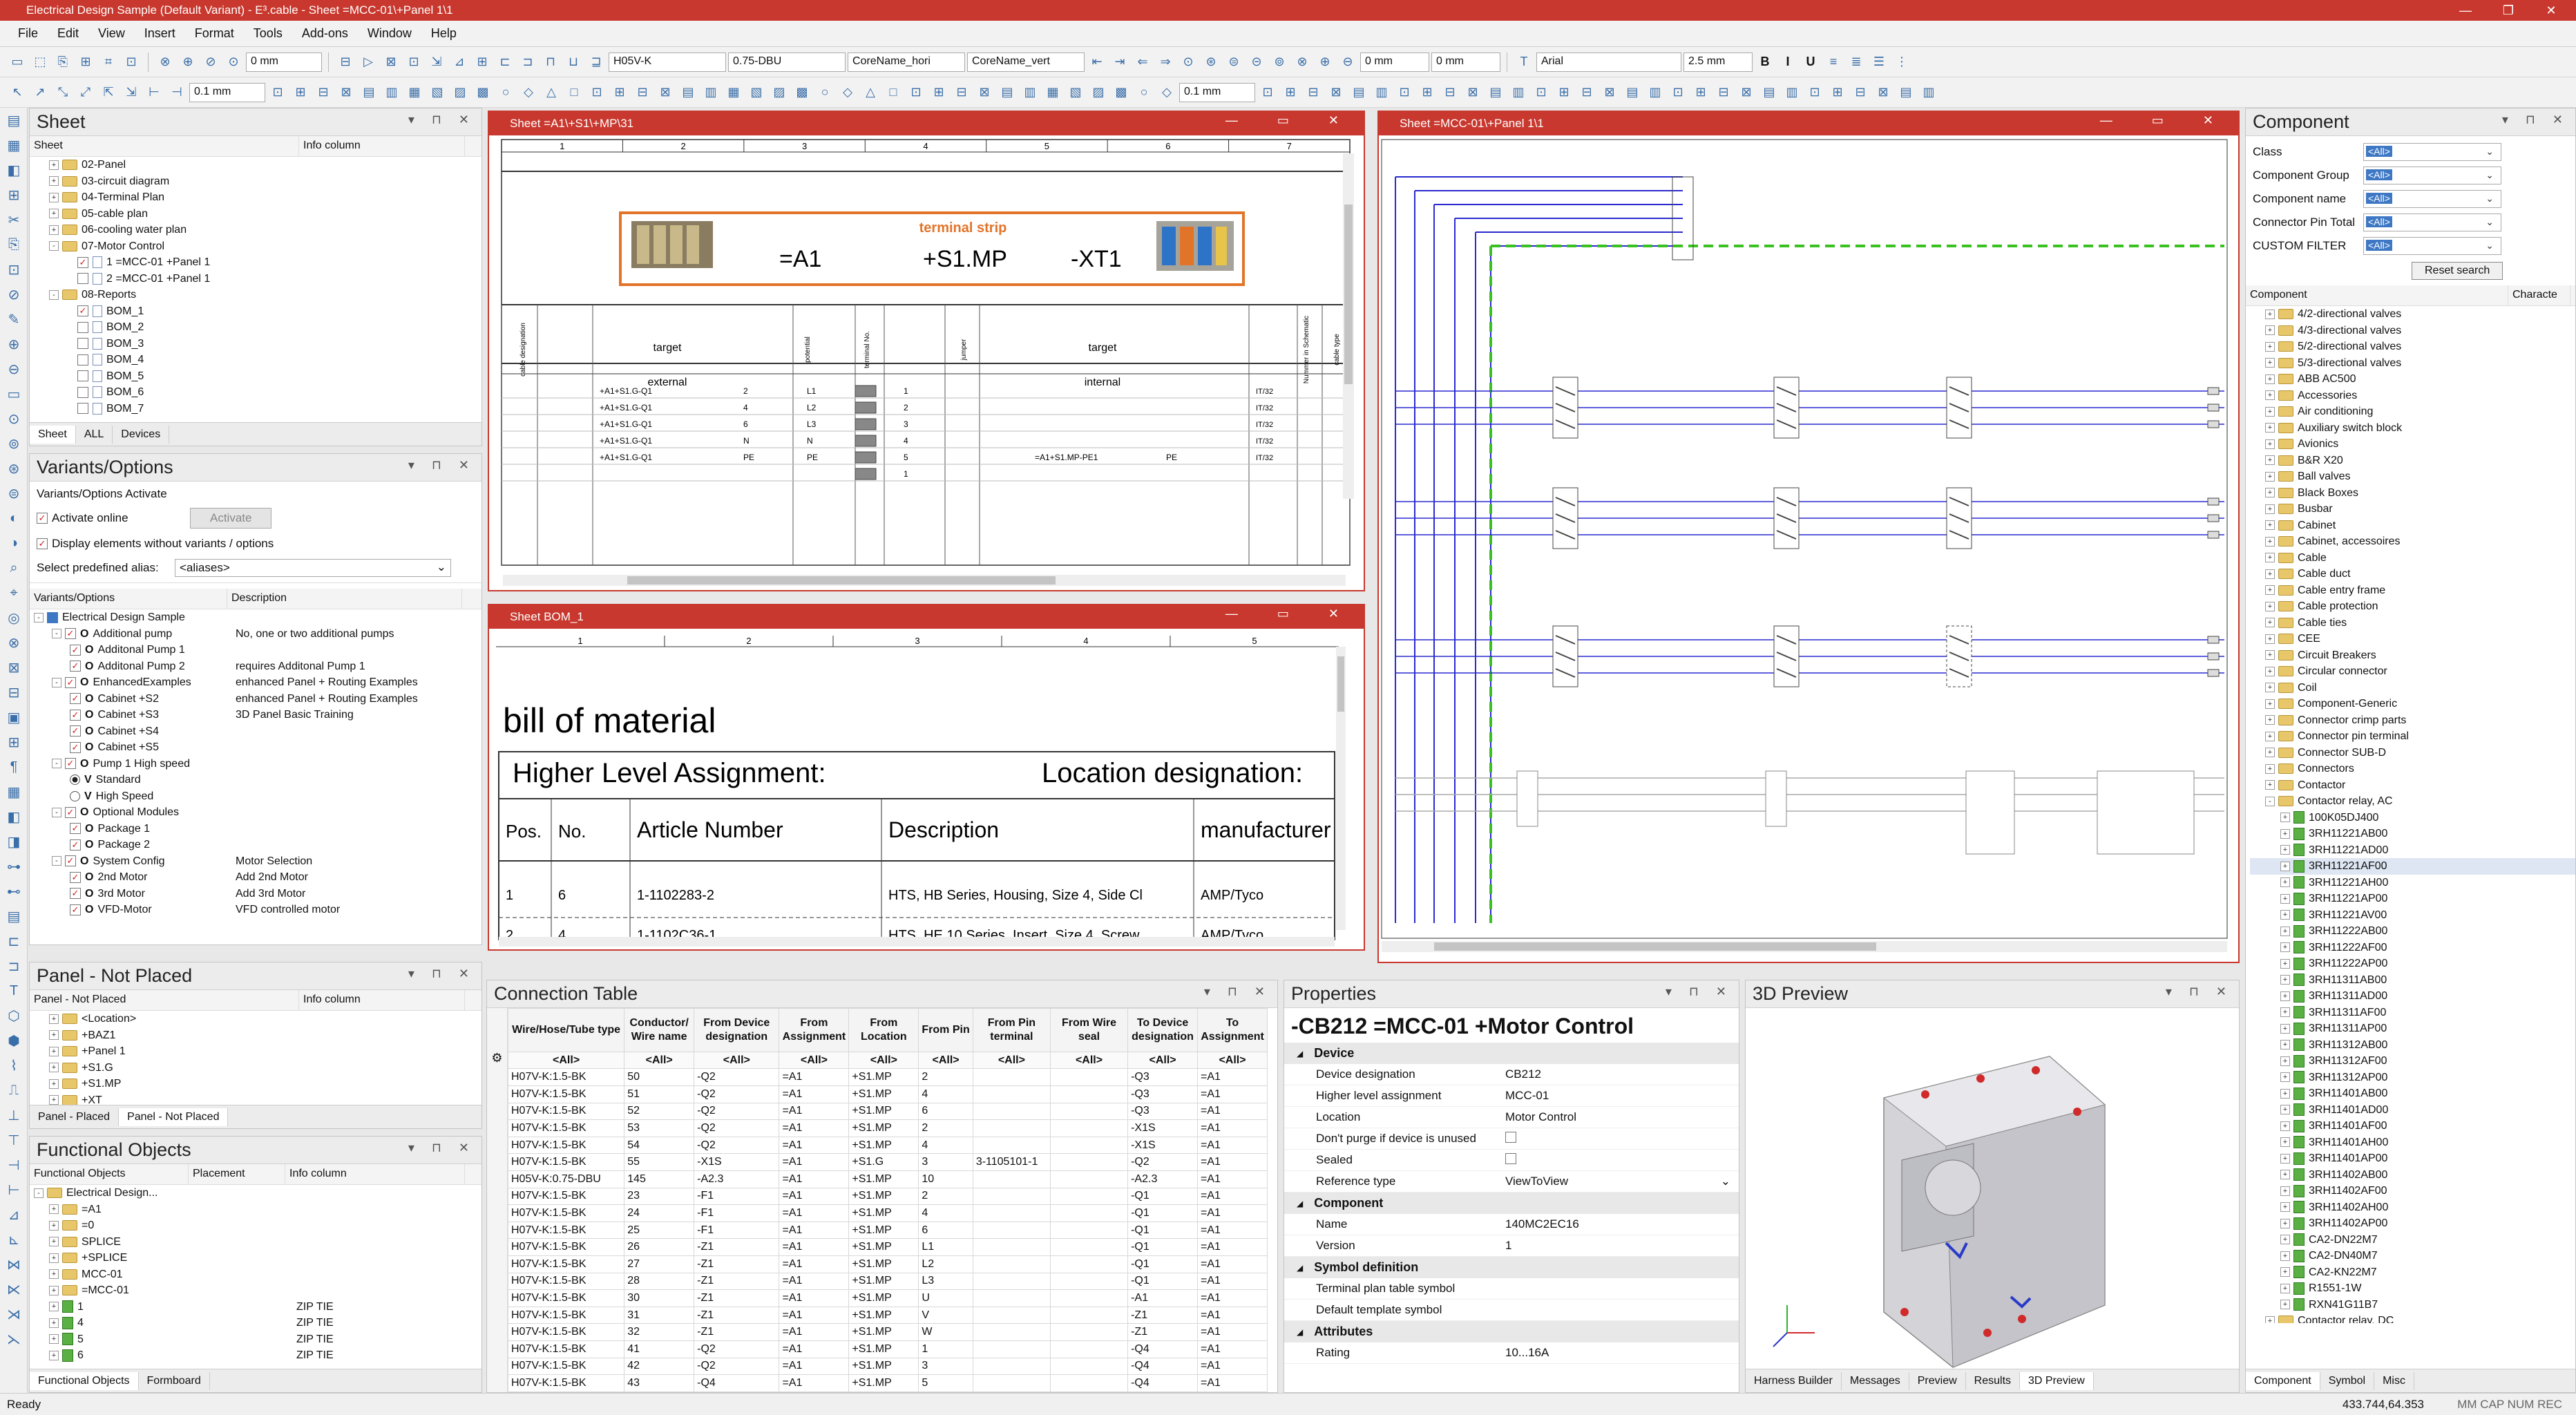 Image resolution: width=2576 pixels, height=1415 pixels. I want to click on toolbar-icon: ◇, so click(848, 92).